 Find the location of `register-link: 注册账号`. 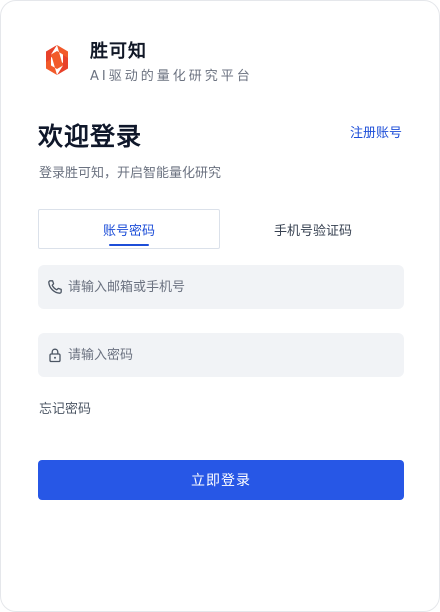

register-link: 注册账号 is located at coordinates (376, 131).